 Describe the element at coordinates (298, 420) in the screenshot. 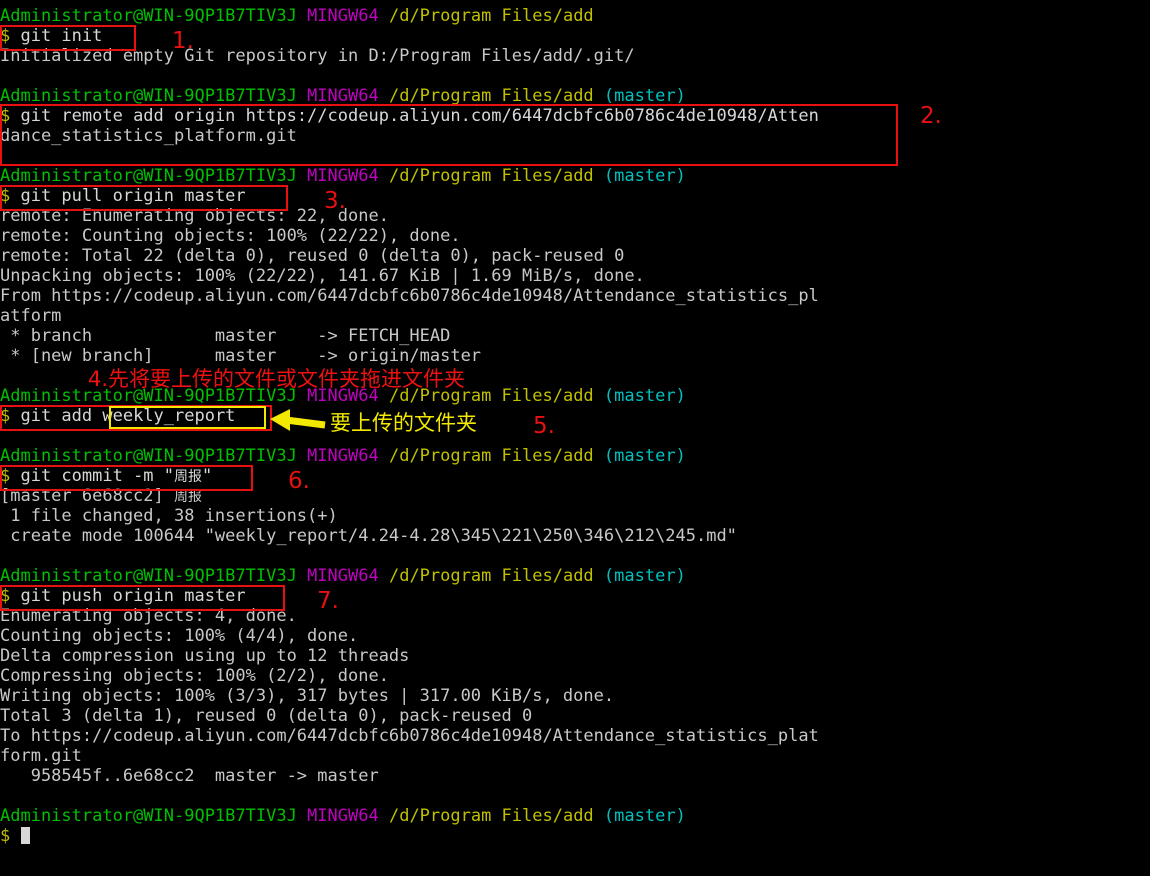

I see `folder-pointer-arrow-icon` at that location.